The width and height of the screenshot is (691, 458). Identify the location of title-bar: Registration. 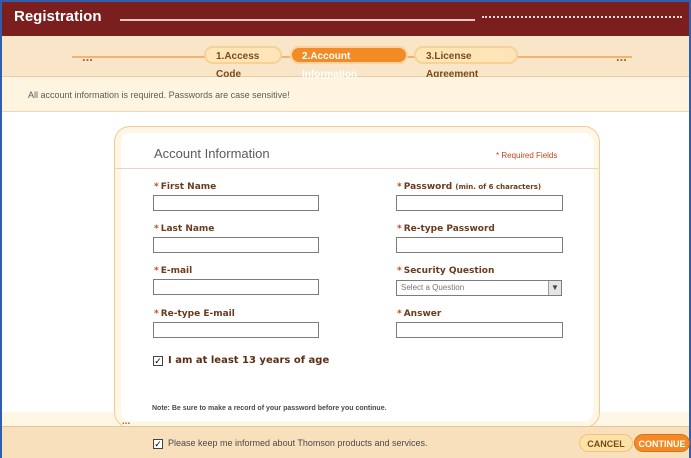
(345, 19).